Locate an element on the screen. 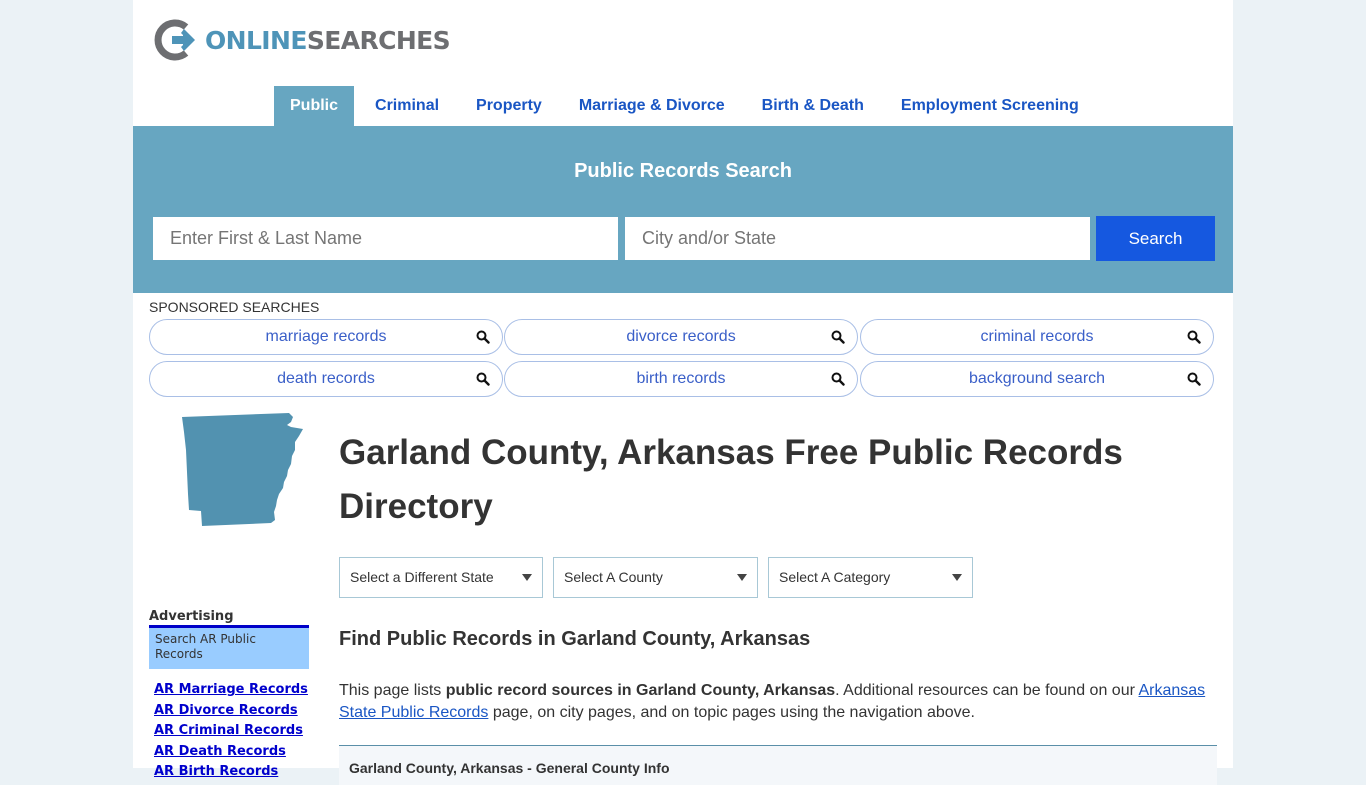  sponsored-search-divorce-records: divorce records is located at coordinates (681, 337).